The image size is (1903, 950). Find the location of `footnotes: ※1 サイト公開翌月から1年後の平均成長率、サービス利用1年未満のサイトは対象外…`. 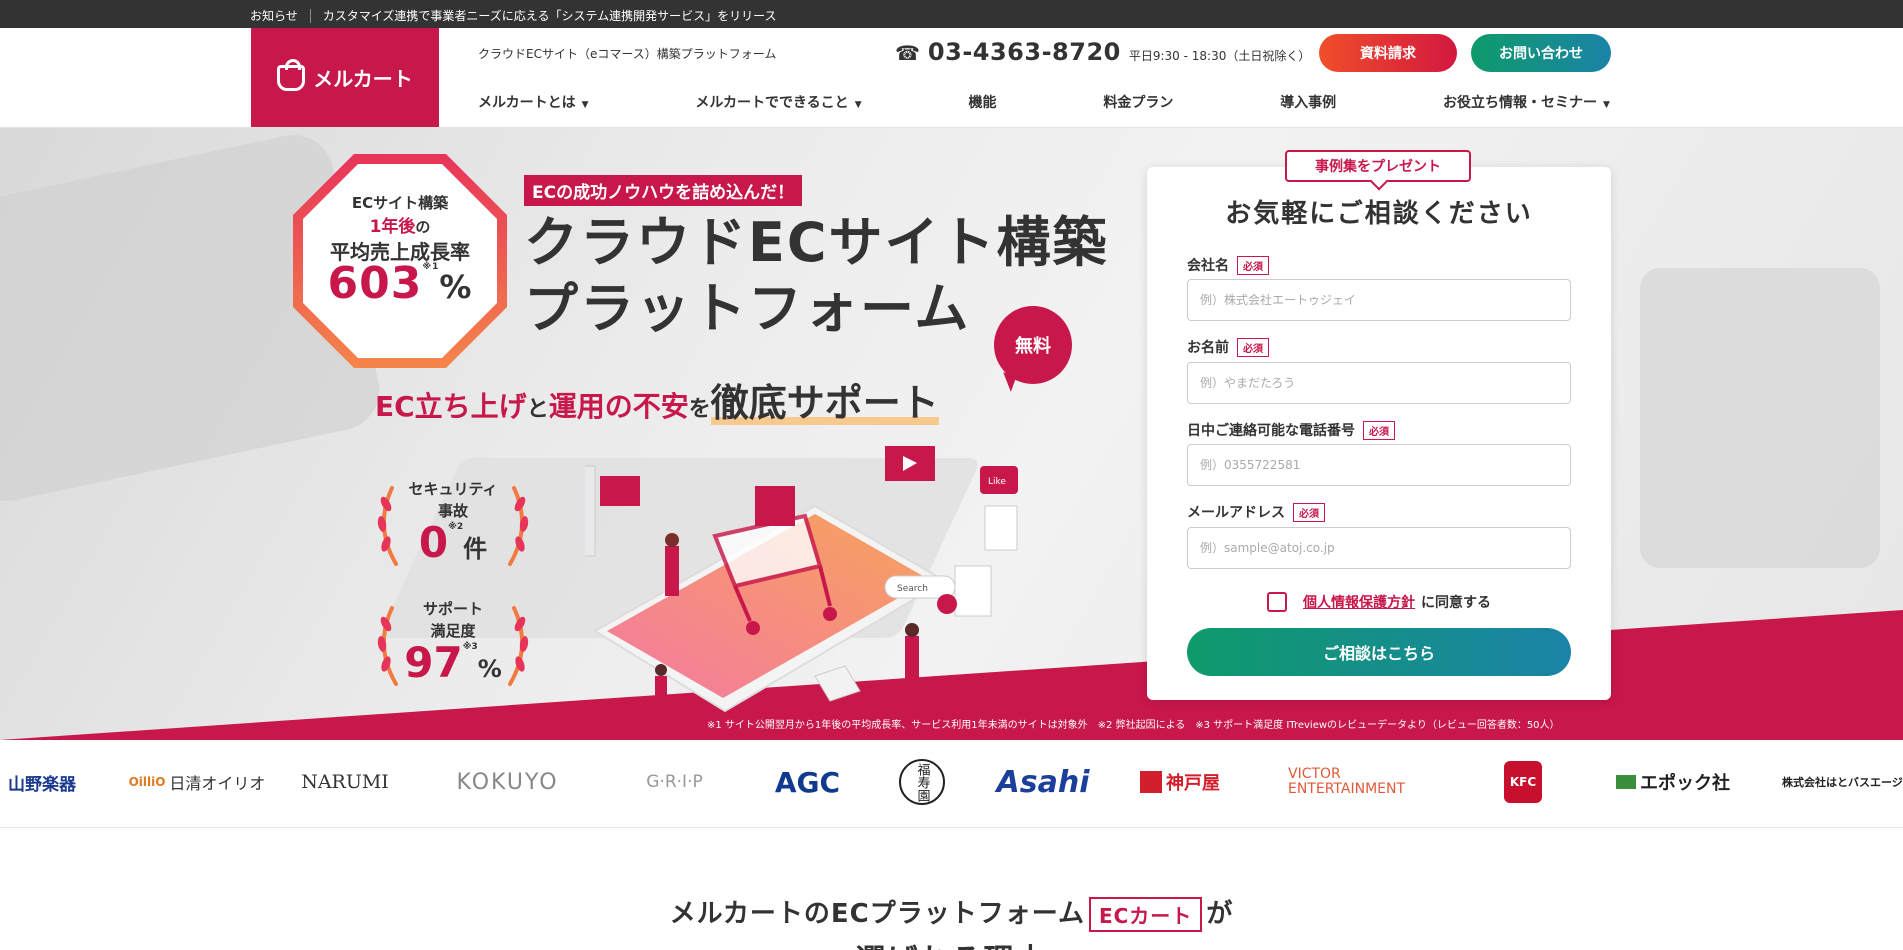

footnotes: ※1 サイト公開翌月から1年後の平均成長率、サービス利用1年未満のサイトは対象外… is located at coordinates (1133, 725).